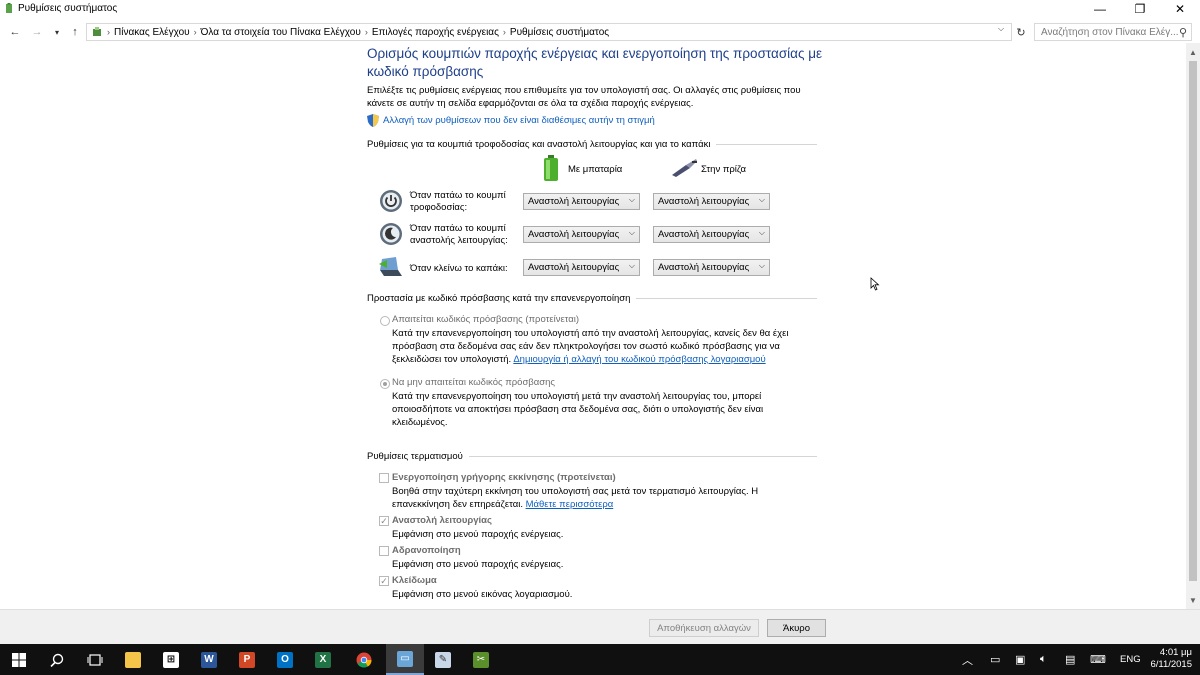 This screenshot has height=675, width=1200. I want to click on lid-plugged-select: Αναστολή λειτουργίας ⌵, so click(711, 267).